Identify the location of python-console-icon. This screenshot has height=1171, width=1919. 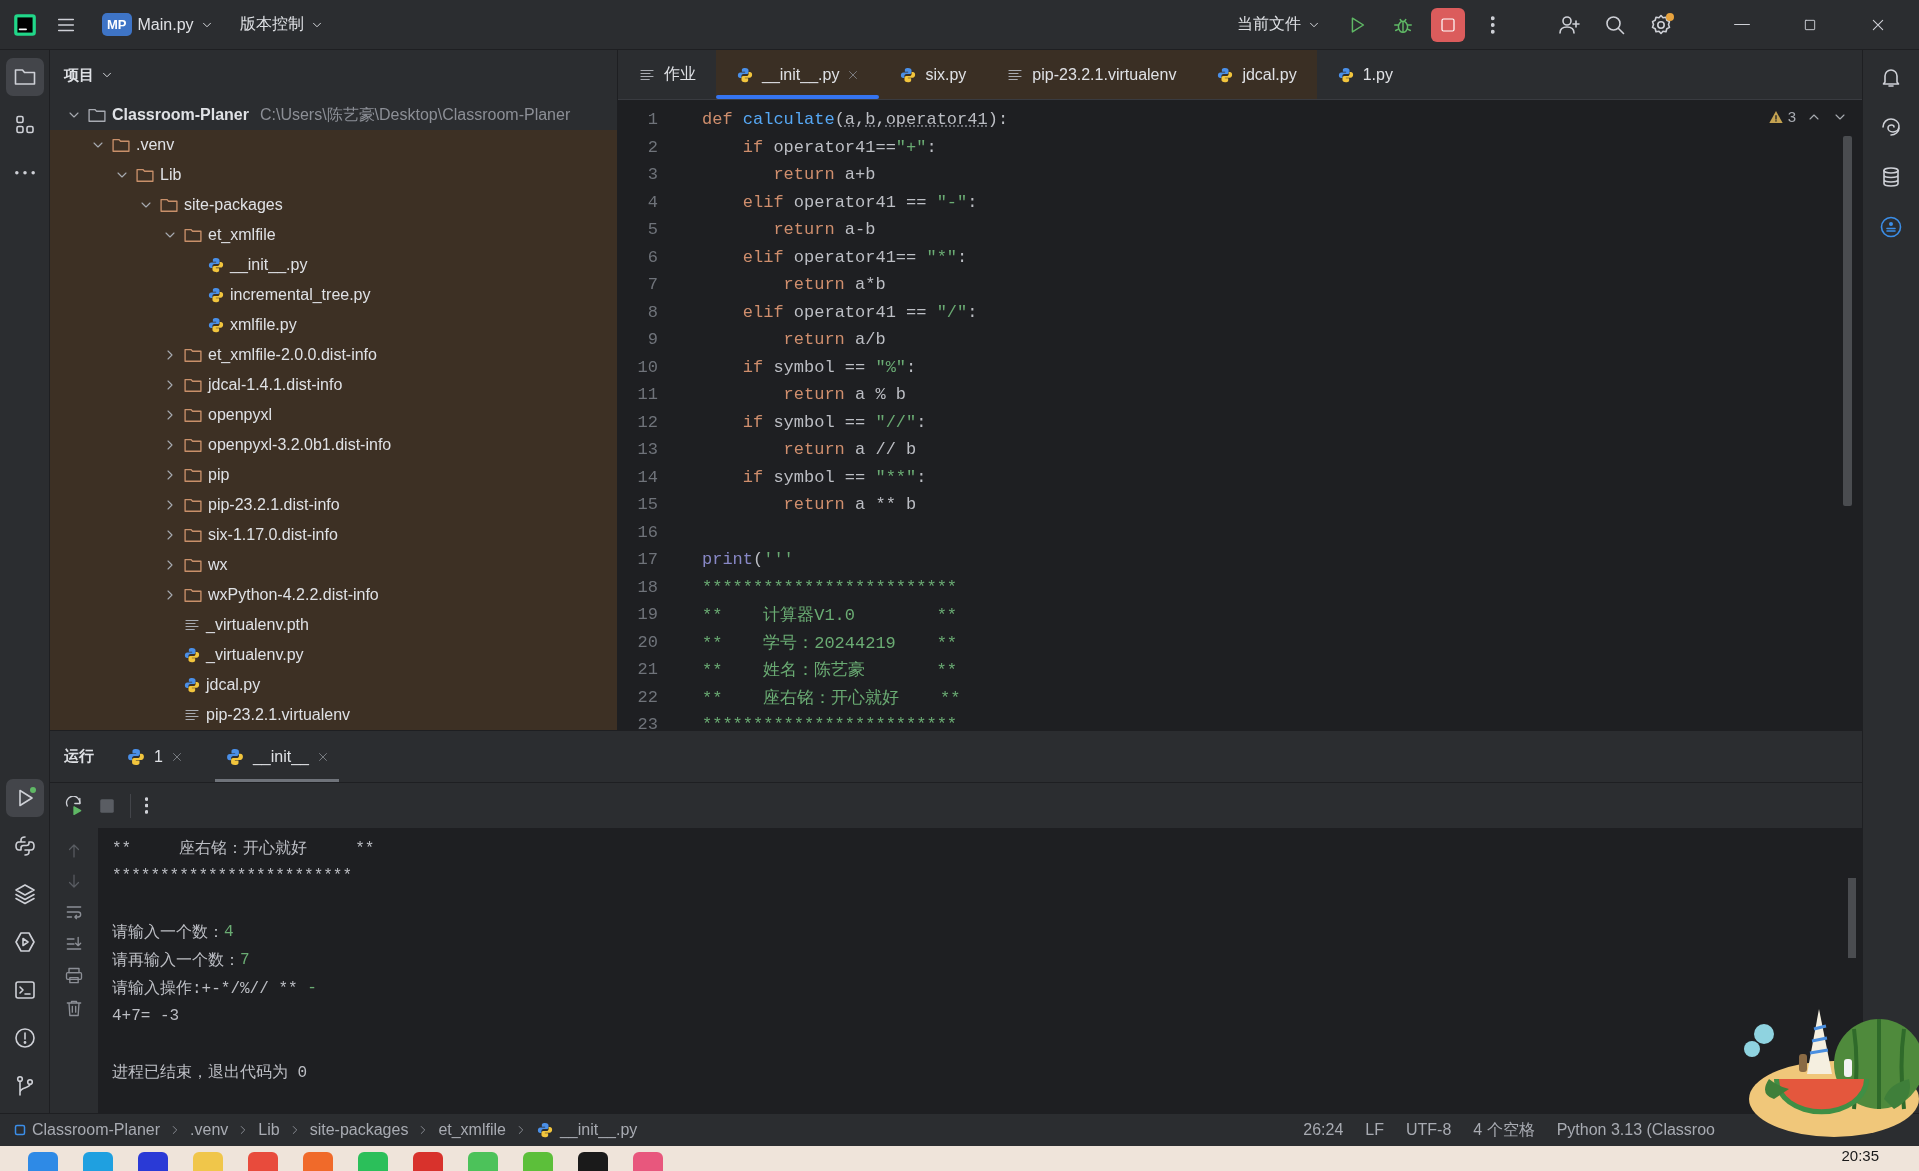
(24, 846).